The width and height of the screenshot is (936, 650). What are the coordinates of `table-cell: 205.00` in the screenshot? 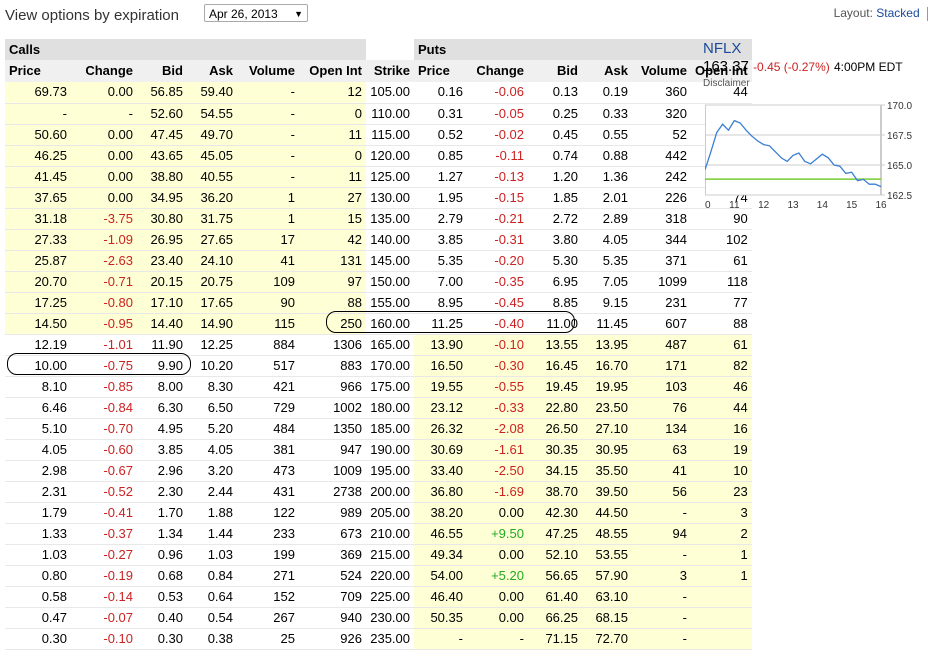 It's located at (390, 513).